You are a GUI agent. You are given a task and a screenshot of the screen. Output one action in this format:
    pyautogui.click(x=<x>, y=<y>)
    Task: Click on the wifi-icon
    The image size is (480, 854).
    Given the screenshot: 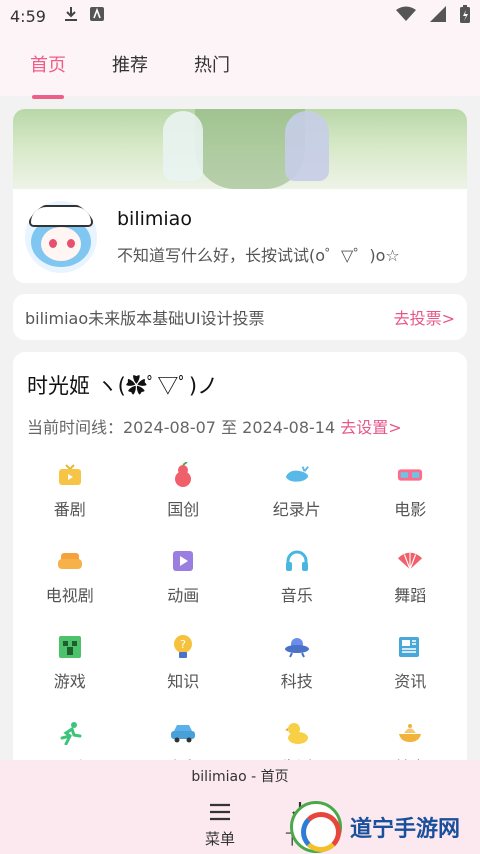 What is the action you would take?
    pyautogui.click(x=406, y=16)
    